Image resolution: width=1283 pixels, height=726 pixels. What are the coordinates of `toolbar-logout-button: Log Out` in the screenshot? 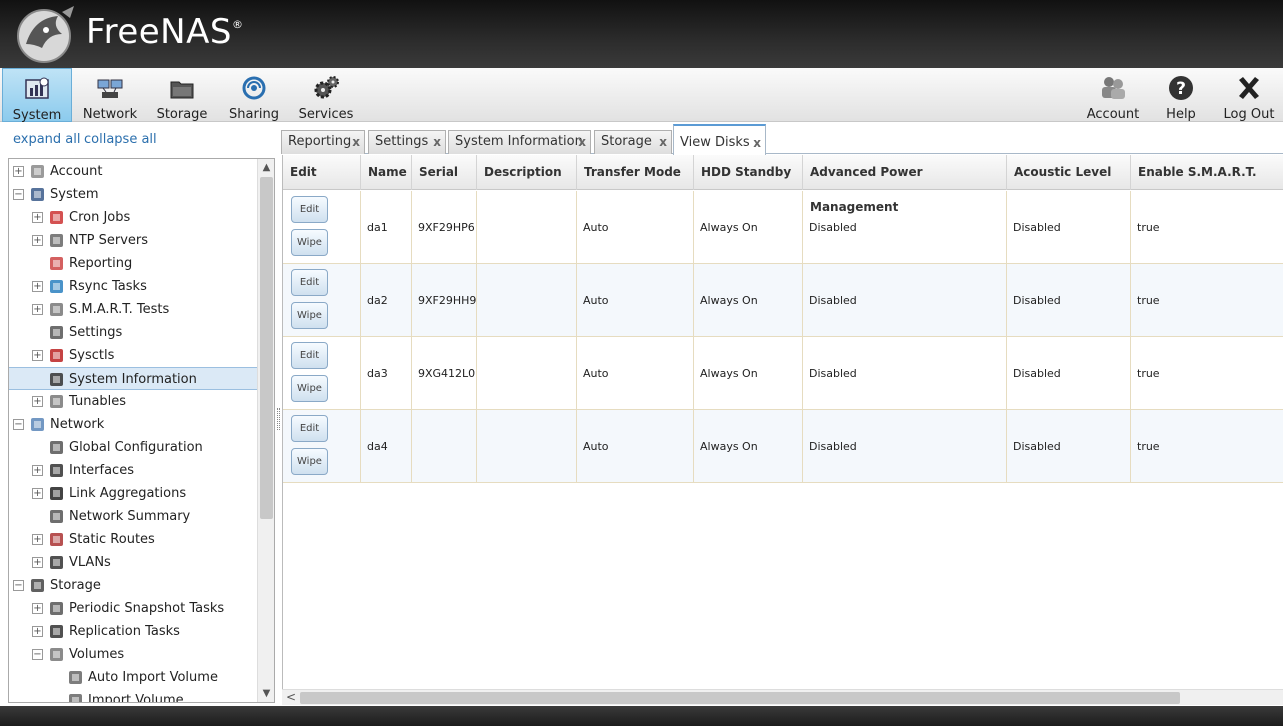 It's located at (1249, 95).